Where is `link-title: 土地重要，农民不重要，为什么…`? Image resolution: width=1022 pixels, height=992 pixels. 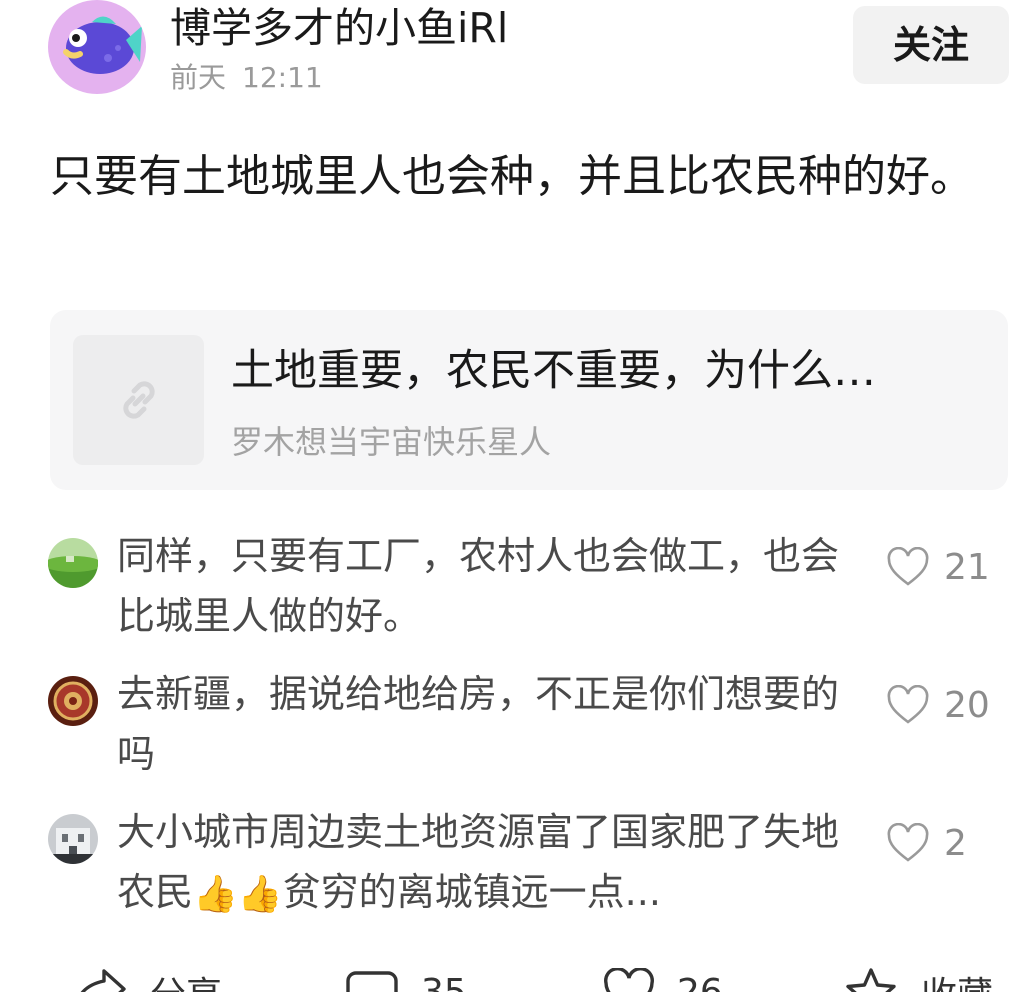
link-title: 土地重要，农民不重要，为什么… is located at coordinates (553, 371).